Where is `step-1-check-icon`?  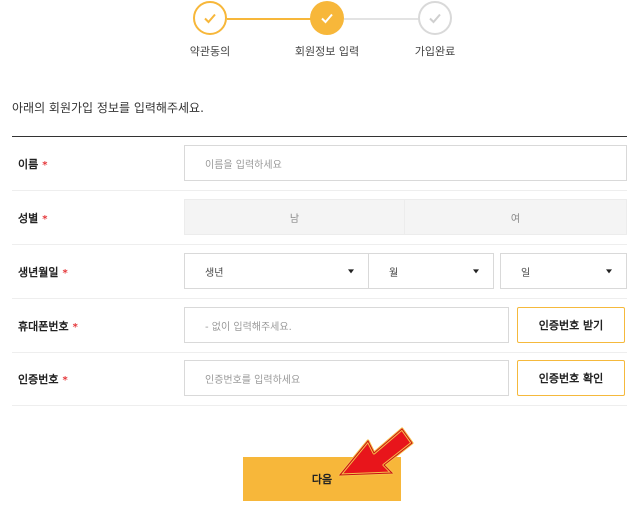
step-1-check-icon is located at coordinates (210, 18).